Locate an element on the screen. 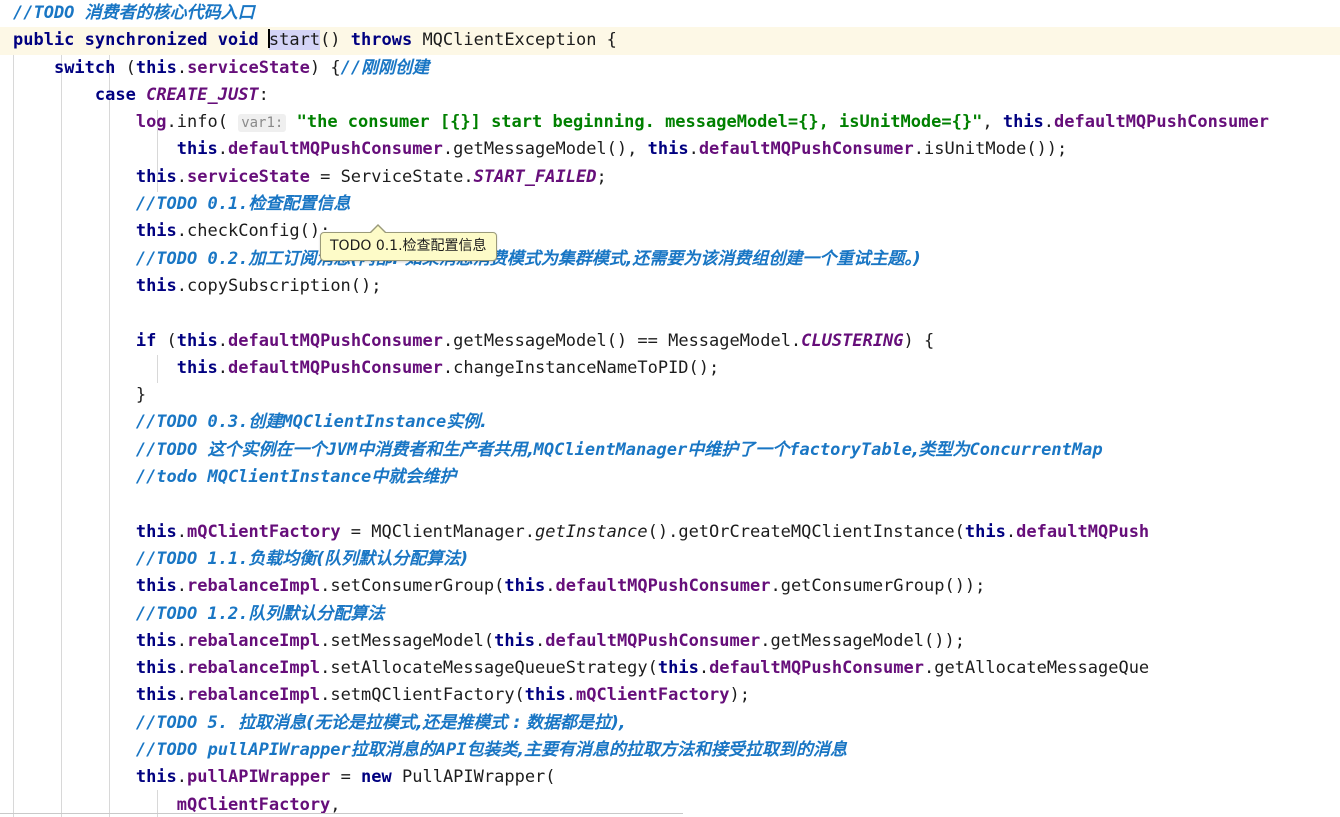 This screenshot has height=817, width=1340. code-line: //TODO 1.2.队列默认分配算法 is located at coordinates (670, 614).